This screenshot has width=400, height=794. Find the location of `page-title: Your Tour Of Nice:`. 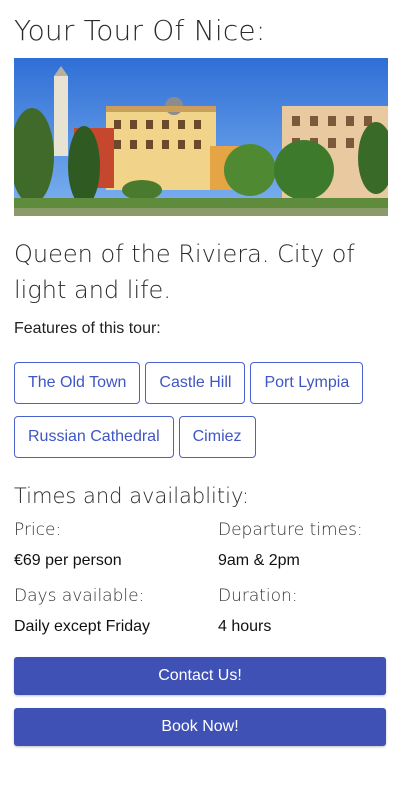

page-title: Your Tour Of Nice: is located at coordinates (140, 30).